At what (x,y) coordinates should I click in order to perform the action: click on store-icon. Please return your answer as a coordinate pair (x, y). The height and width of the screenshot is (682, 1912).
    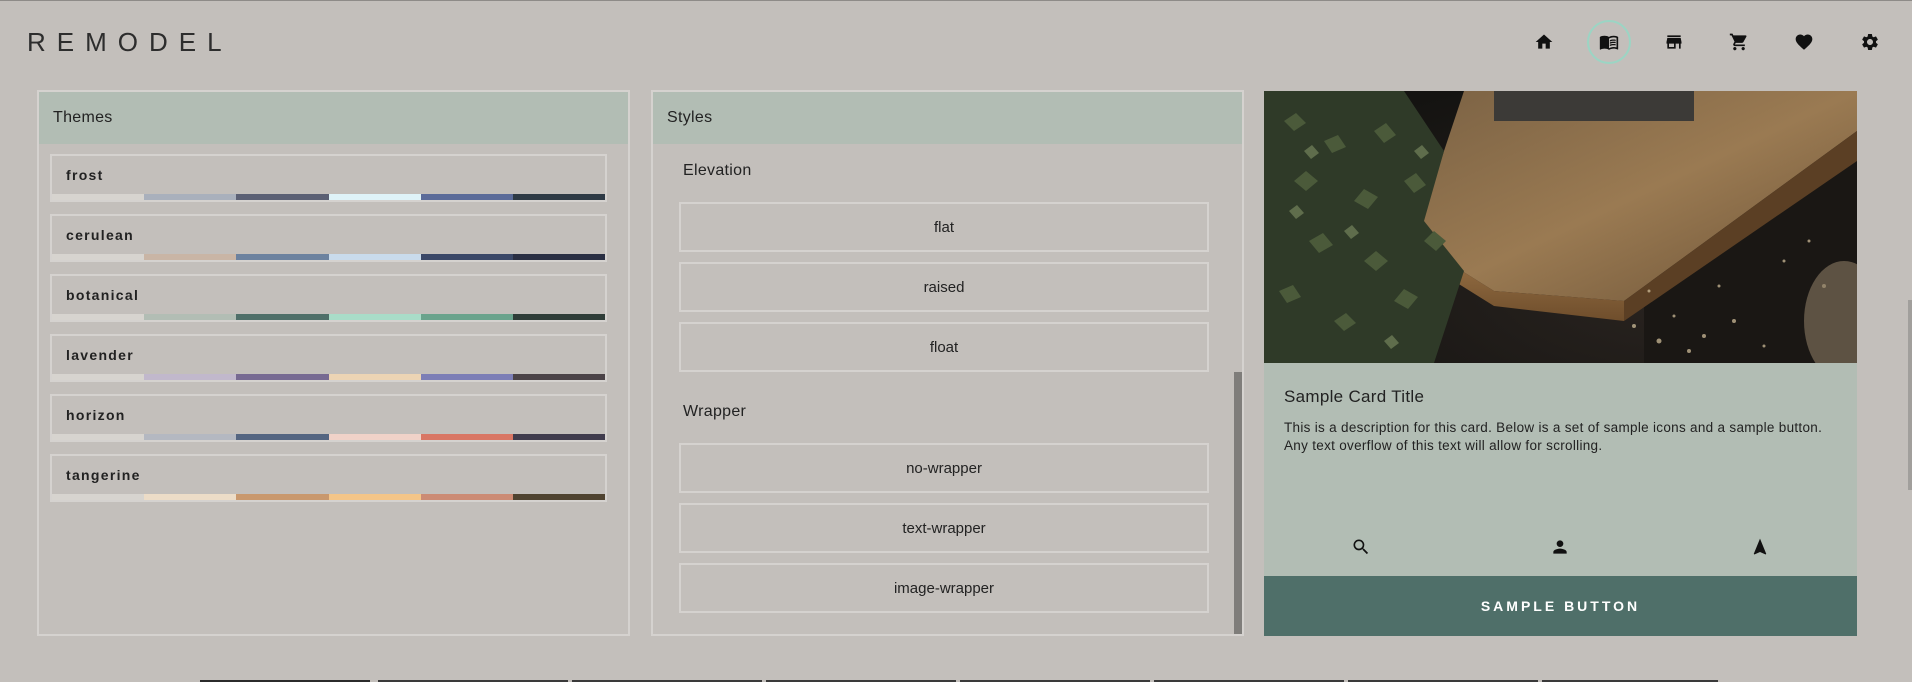
    Looking at the image, I should click on (1674, 42).